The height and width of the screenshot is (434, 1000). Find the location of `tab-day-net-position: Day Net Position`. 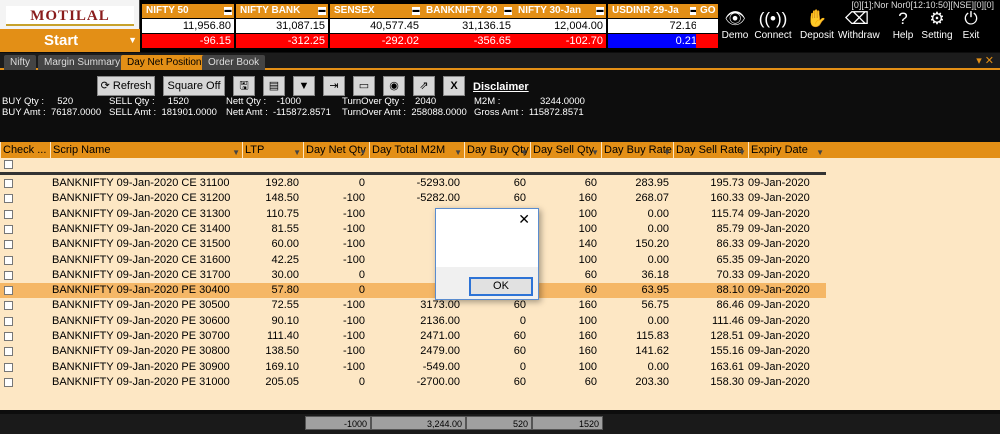

tab-day-net-position: Day Net Position is located at coordinates (164, 62).